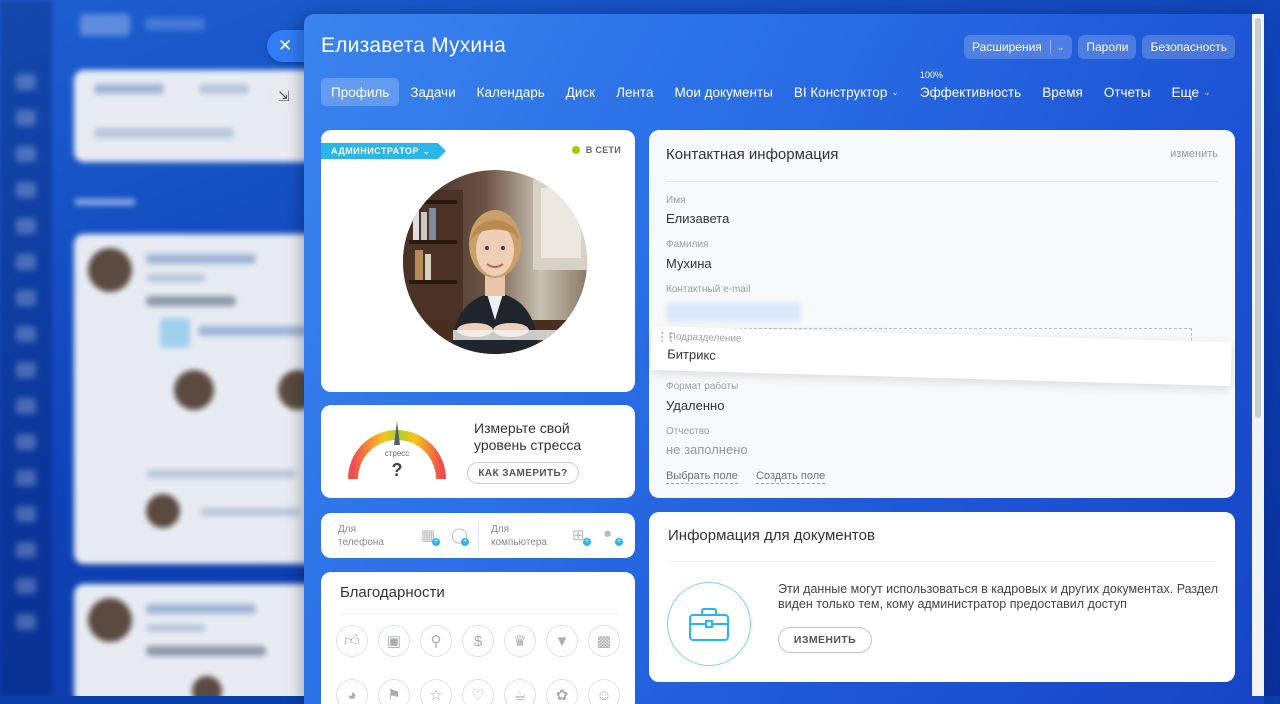 This screenshot has width=1280, height=704. Describe the element at coordinates (520, 641) in the screenshot. I see `crown-icon: ♛` at that location.